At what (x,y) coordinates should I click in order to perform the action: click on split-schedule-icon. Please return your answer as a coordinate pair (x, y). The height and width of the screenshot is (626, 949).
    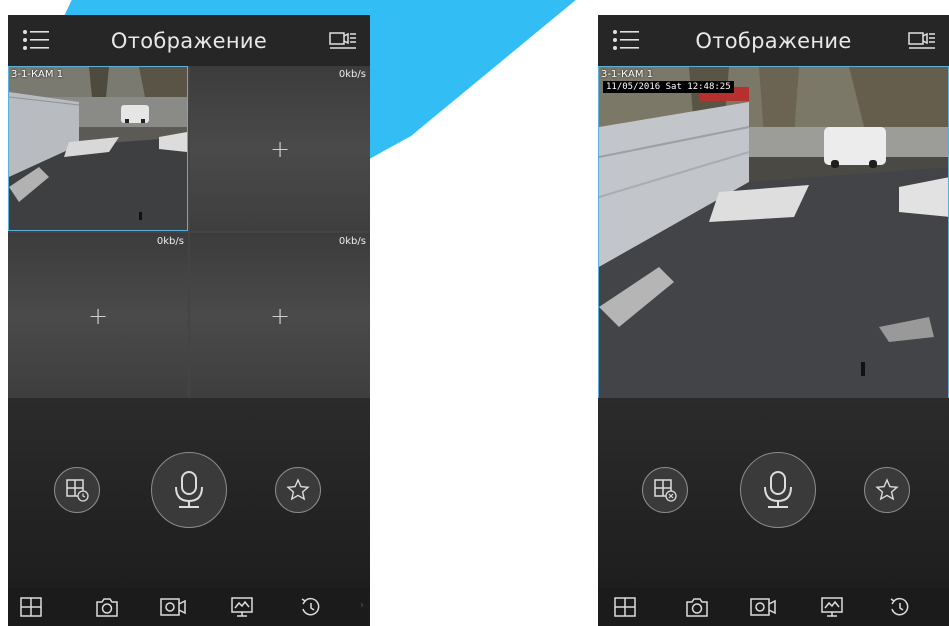
    Looking at the image, I should click on (77, 490).